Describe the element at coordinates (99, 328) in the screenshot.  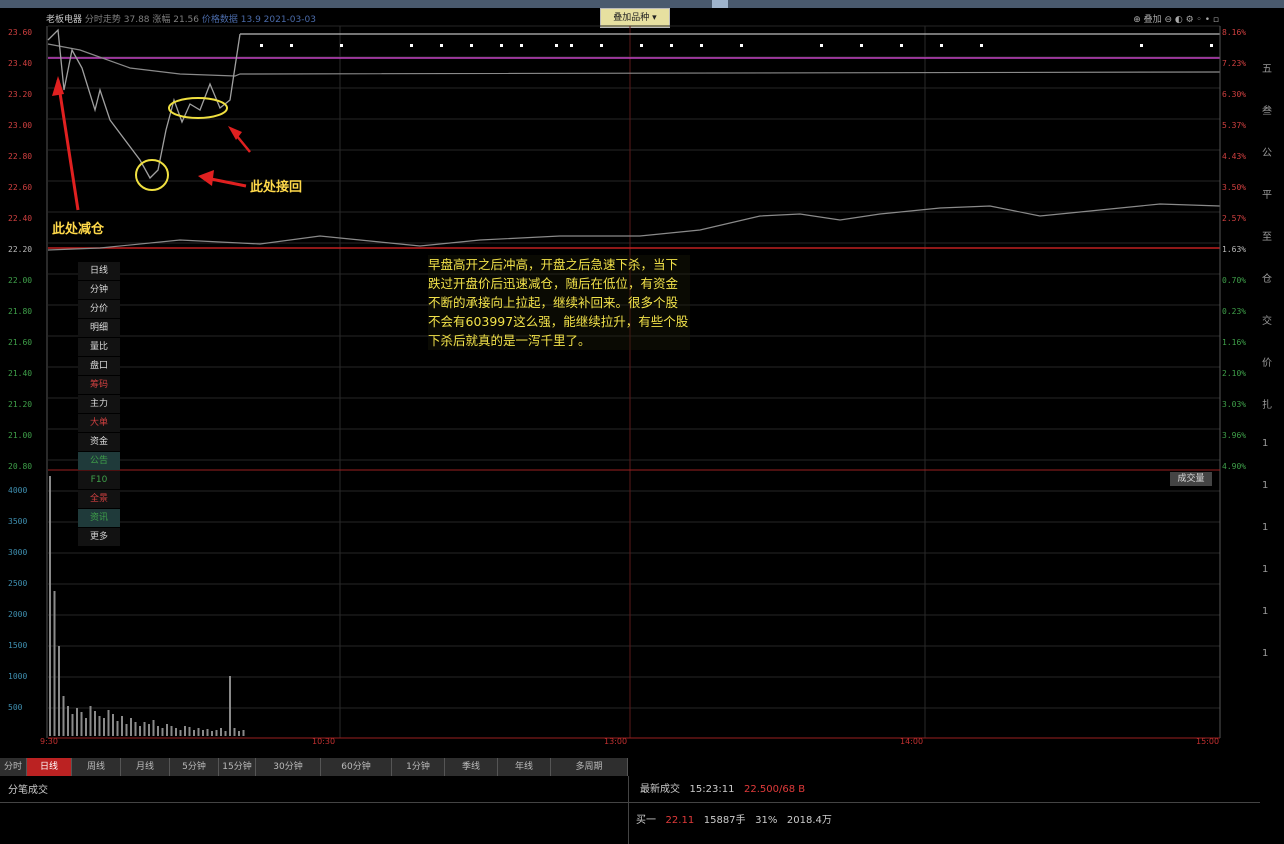
I see `side-panel-item: 明细` at that location.